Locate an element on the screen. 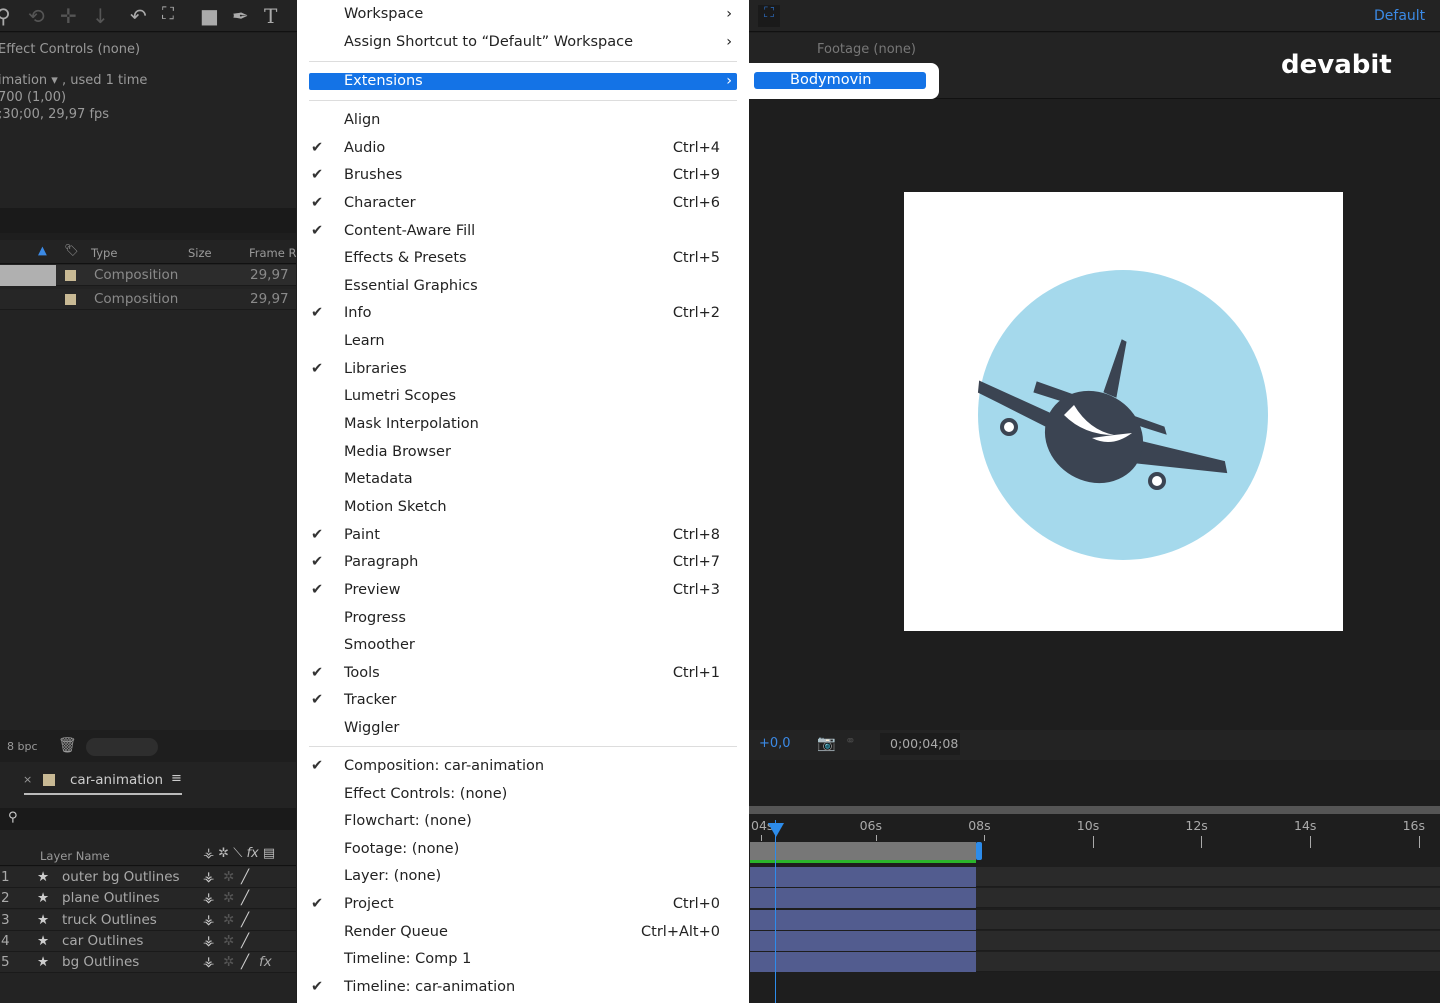  menu-item-assign-shortcut-to-default-workspace: Assign Shortcut to “Default” Workspace › is located at coordinates (523, 42).